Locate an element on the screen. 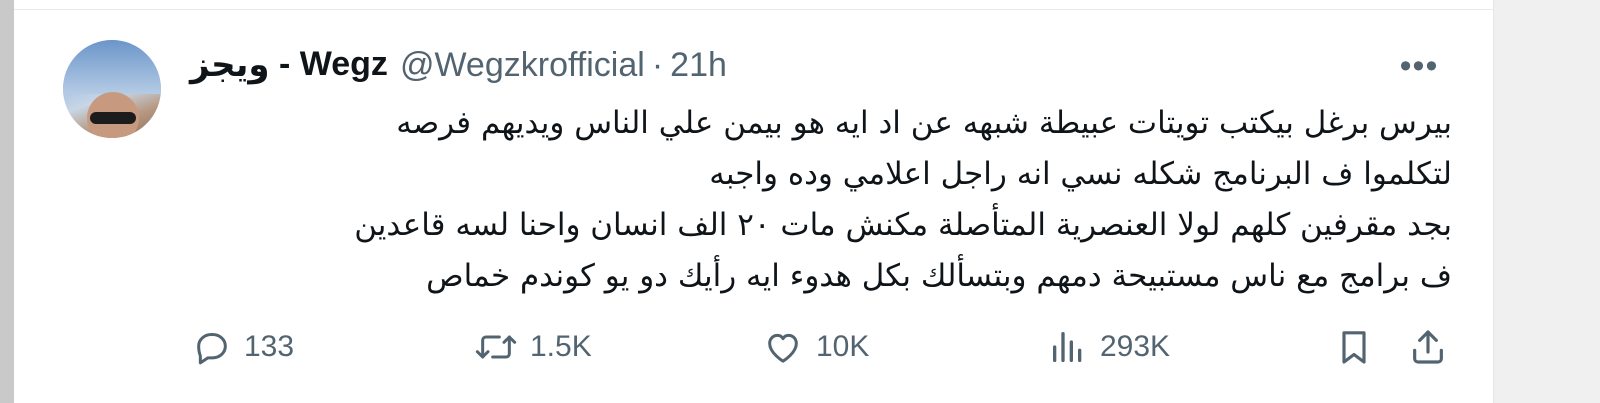  reply-icon is located at coordinates (212, 347).